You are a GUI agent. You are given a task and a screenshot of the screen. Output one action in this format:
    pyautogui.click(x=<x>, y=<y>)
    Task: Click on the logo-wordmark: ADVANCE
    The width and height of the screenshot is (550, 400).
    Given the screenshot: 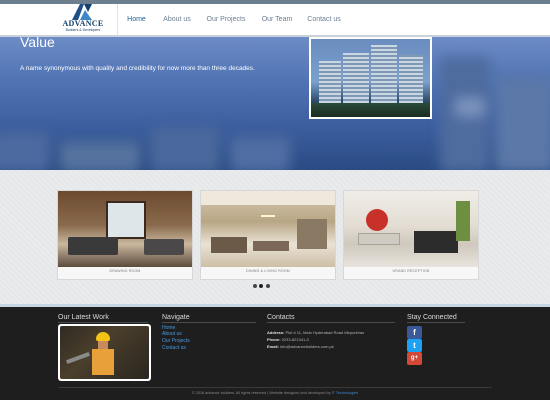 What is the action you would take?
    pyautogui.click(x=83, y=23)
    